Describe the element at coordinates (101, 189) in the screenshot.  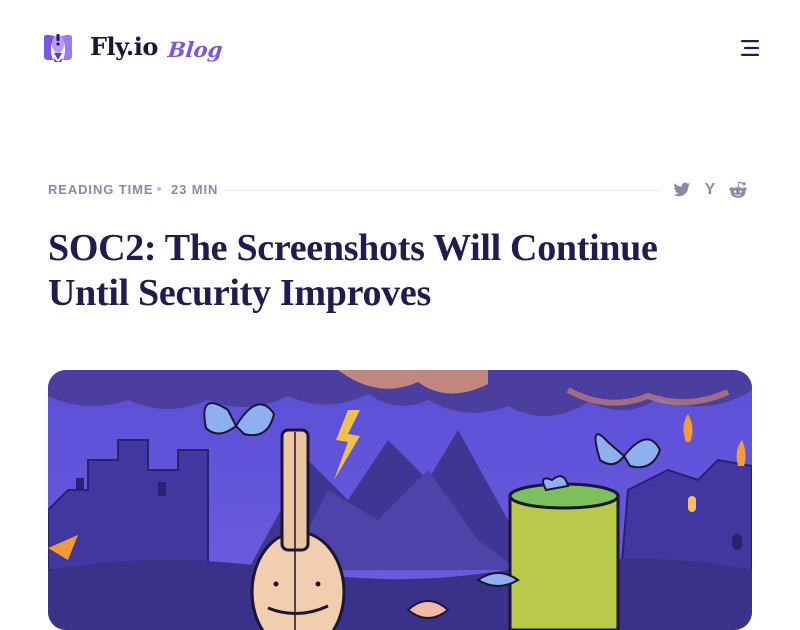
I see `reading-time-label: READING TIME` at that location.